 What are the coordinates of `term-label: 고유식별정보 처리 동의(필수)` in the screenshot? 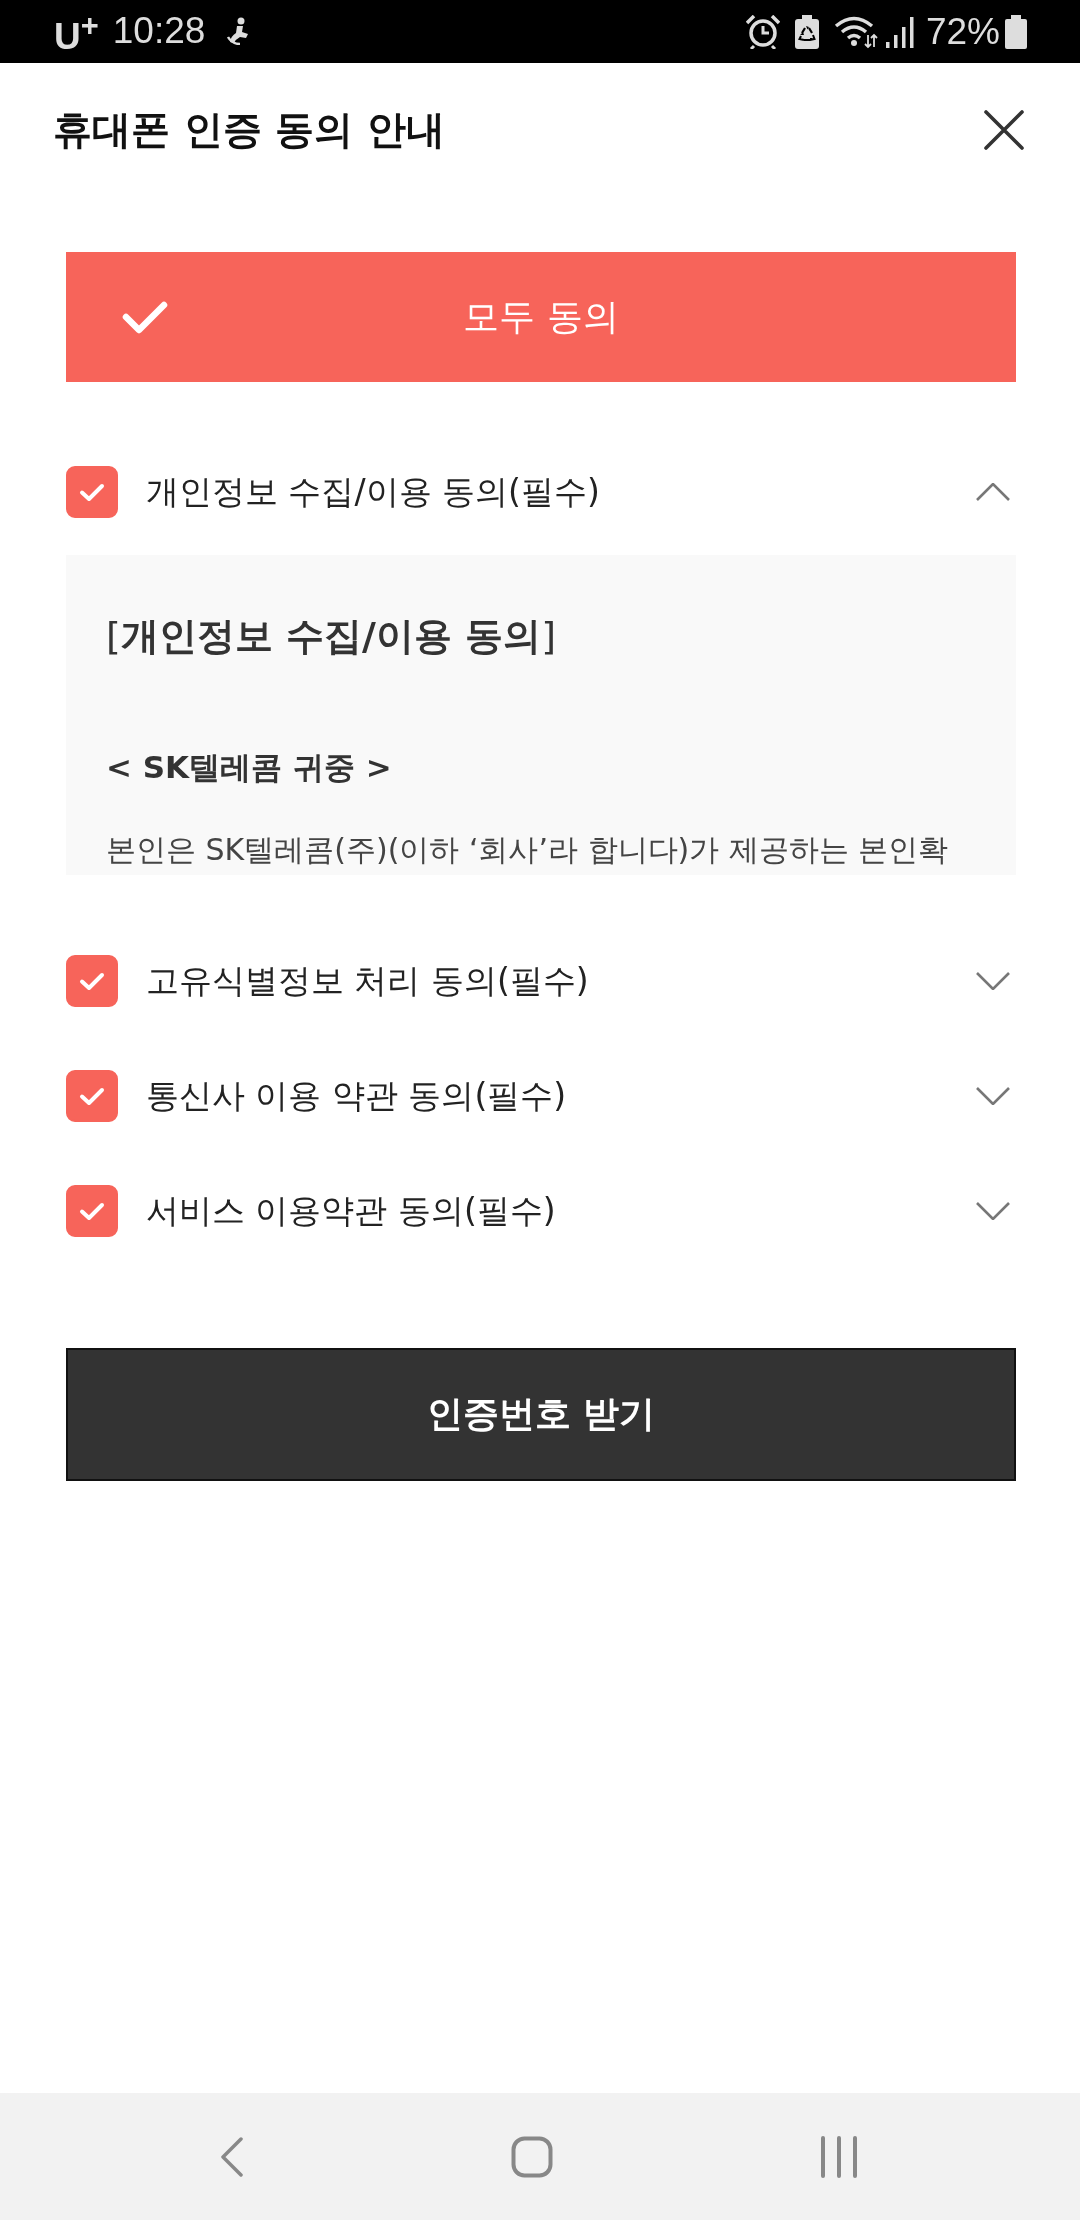 It's located at (561, 981).